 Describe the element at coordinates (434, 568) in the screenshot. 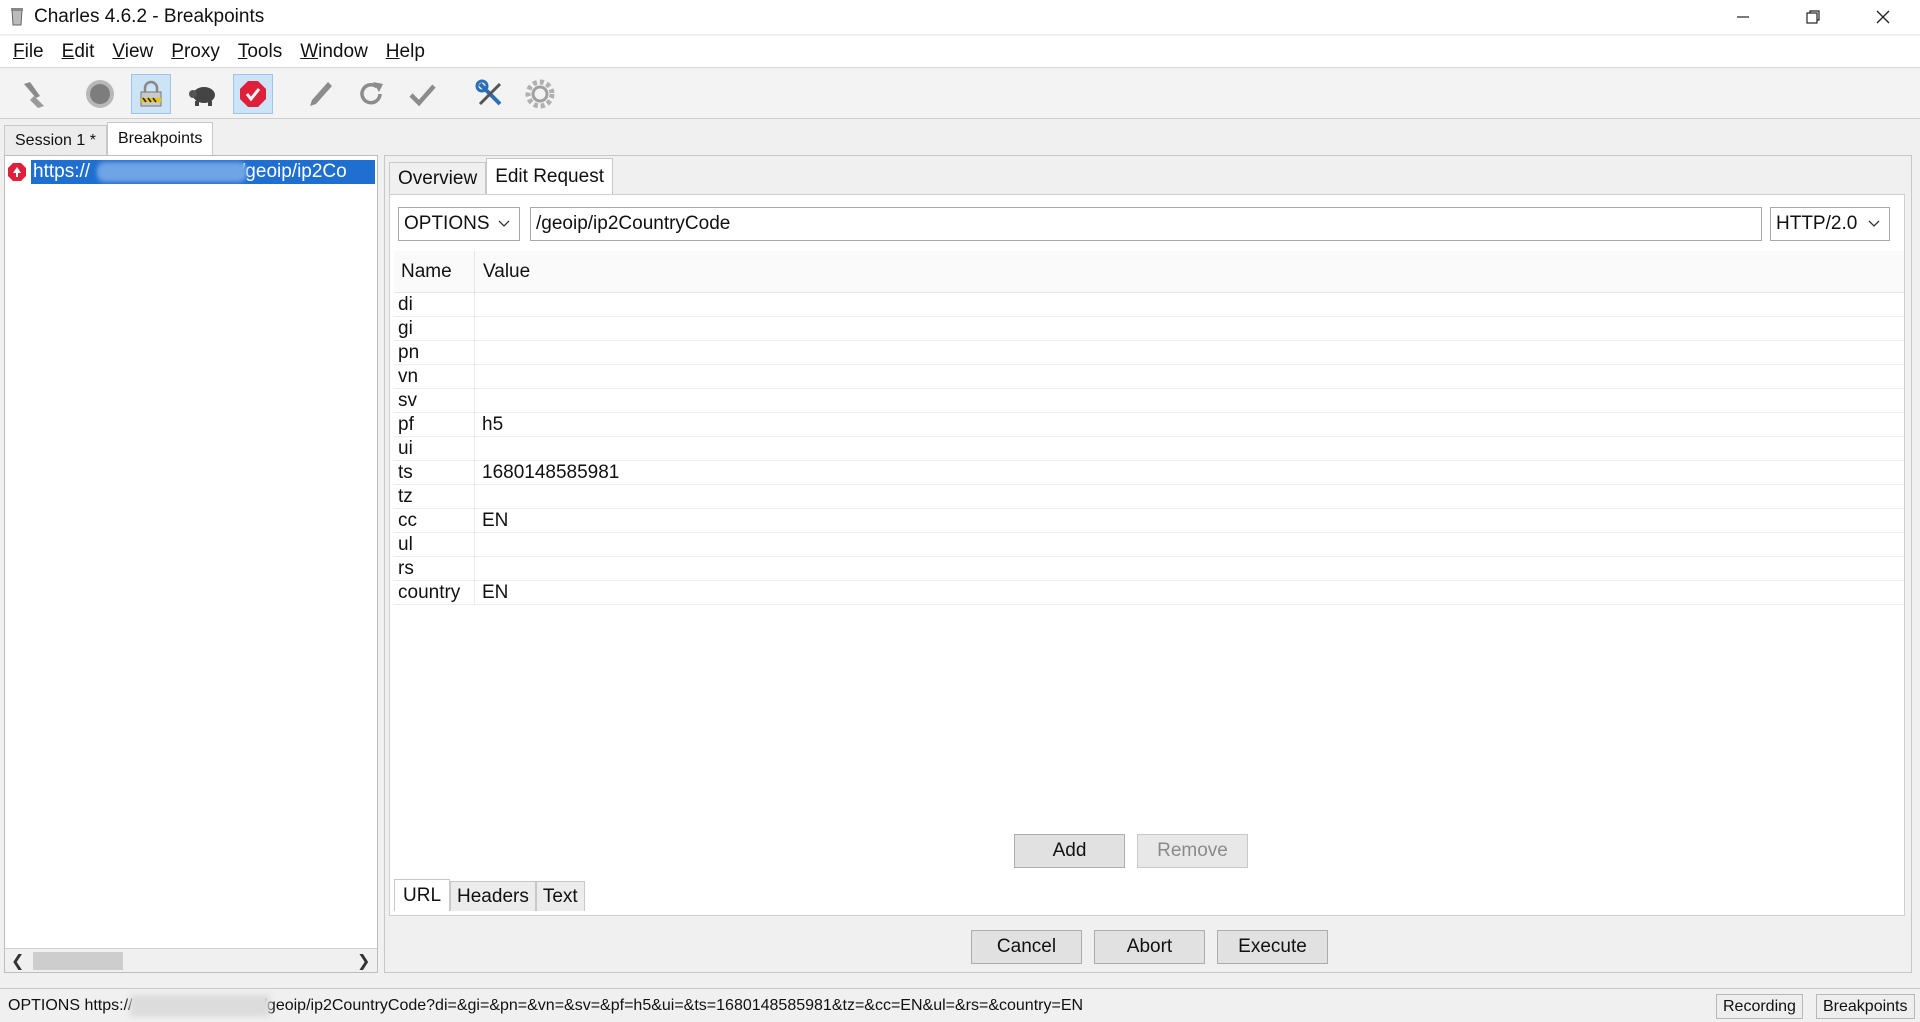

I see `param-name: rs` at that location.